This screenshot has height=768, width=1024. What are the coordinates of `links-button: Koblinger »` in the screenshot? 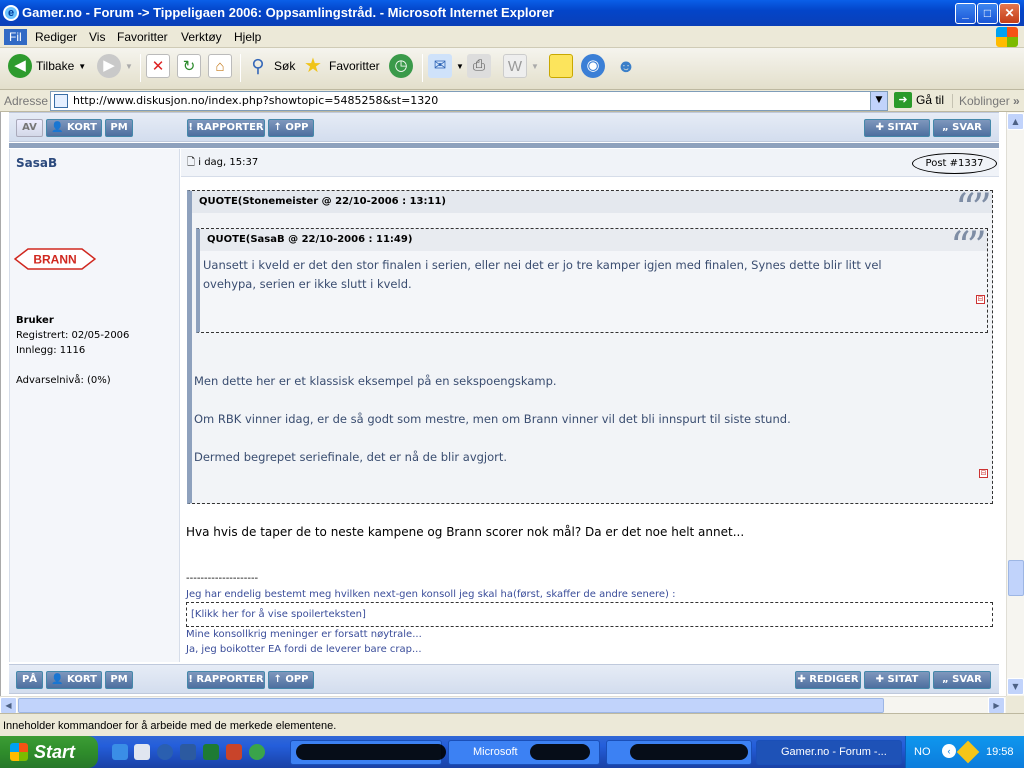 It's located at (986, 101).